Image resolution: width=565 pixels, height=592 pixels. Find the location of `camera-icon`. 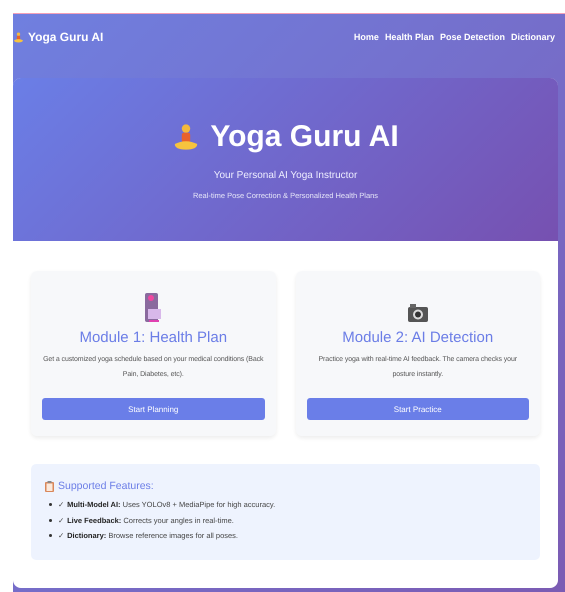

camera-icon is located at coordinates (417, 313).